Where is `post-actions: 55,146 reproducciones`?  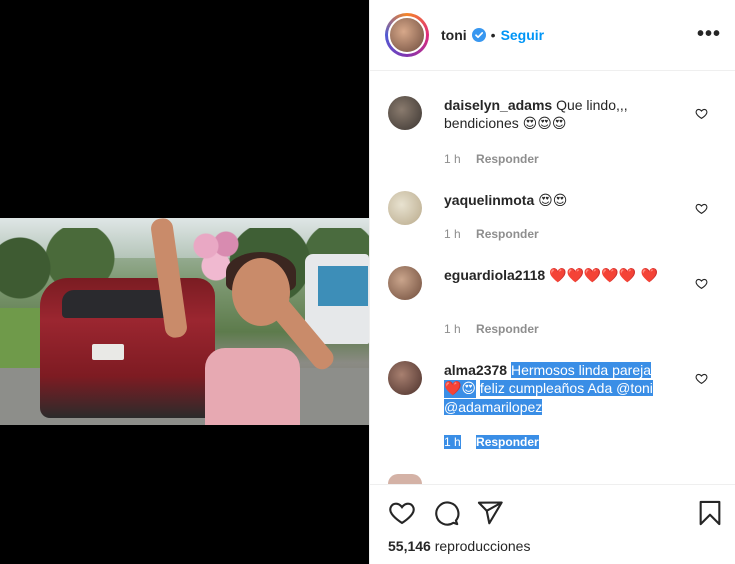
post-actions: 55,146 reproducciones is located at coordinates (552, 524).